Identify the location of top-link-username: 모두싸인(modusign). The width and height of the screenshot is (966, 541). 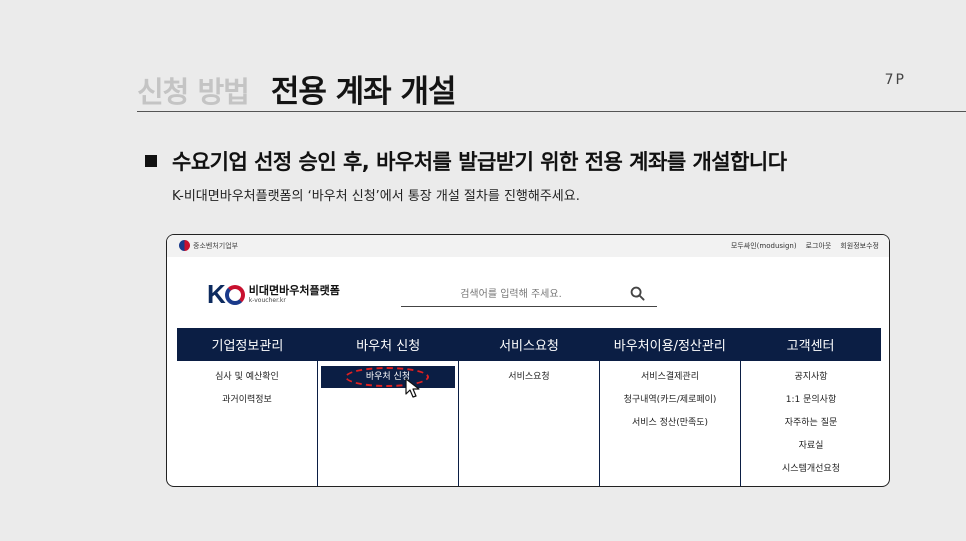
(764, 246).